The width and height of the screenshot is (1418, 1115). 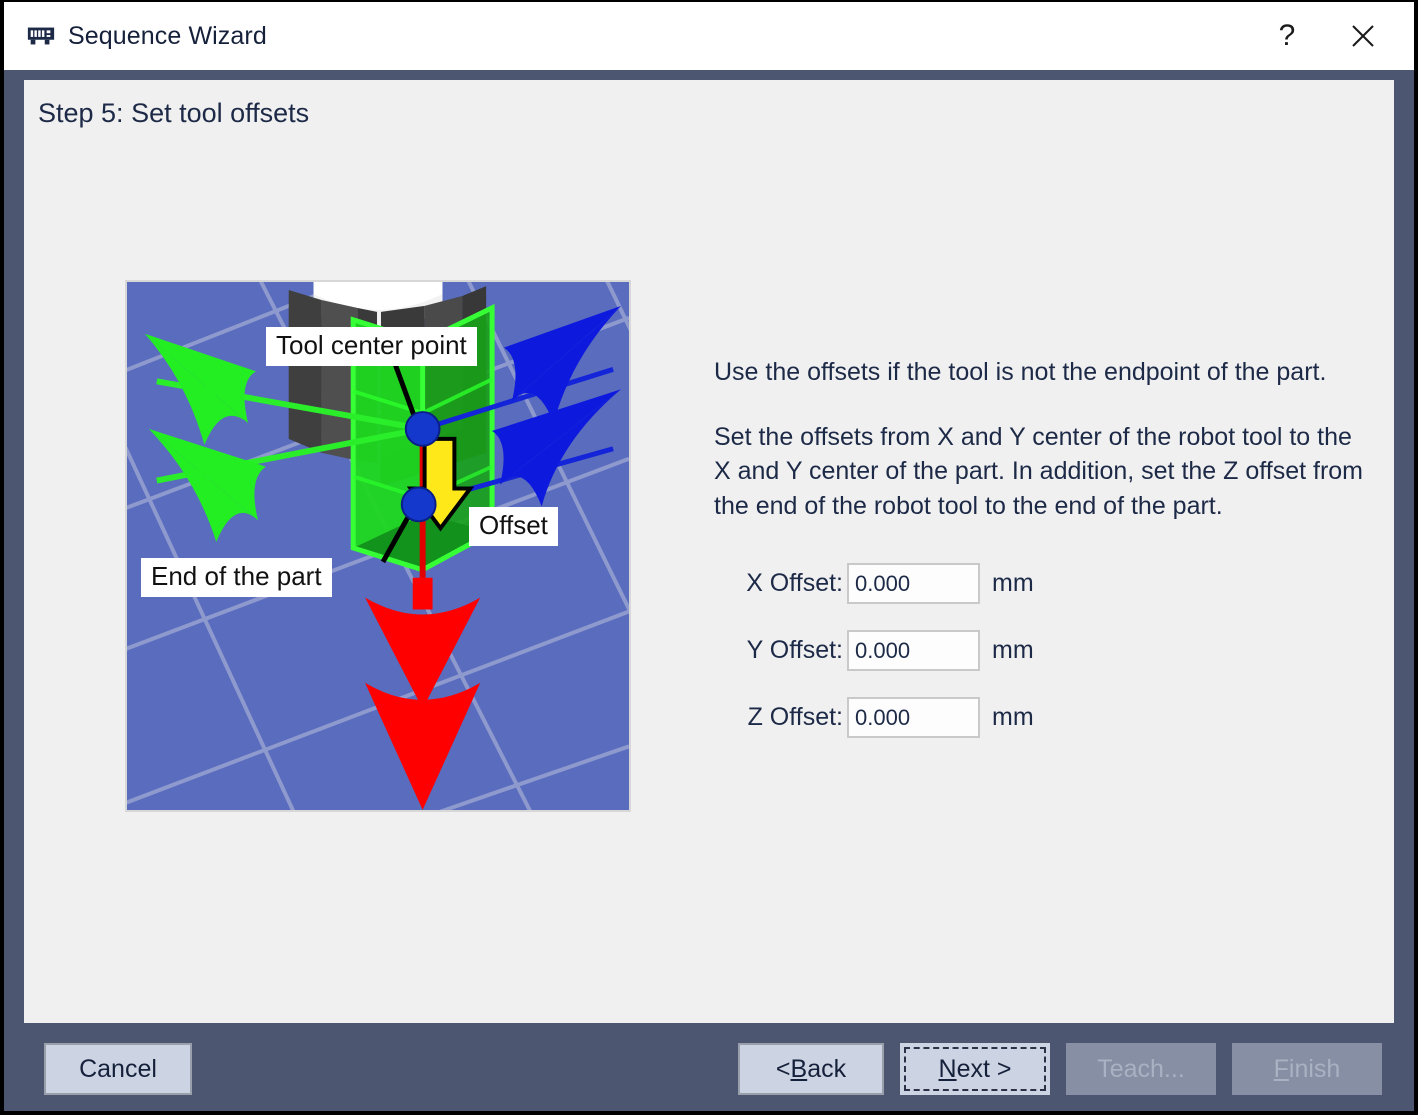 I want to click on z-offset-input, so click(x=913, y=717).